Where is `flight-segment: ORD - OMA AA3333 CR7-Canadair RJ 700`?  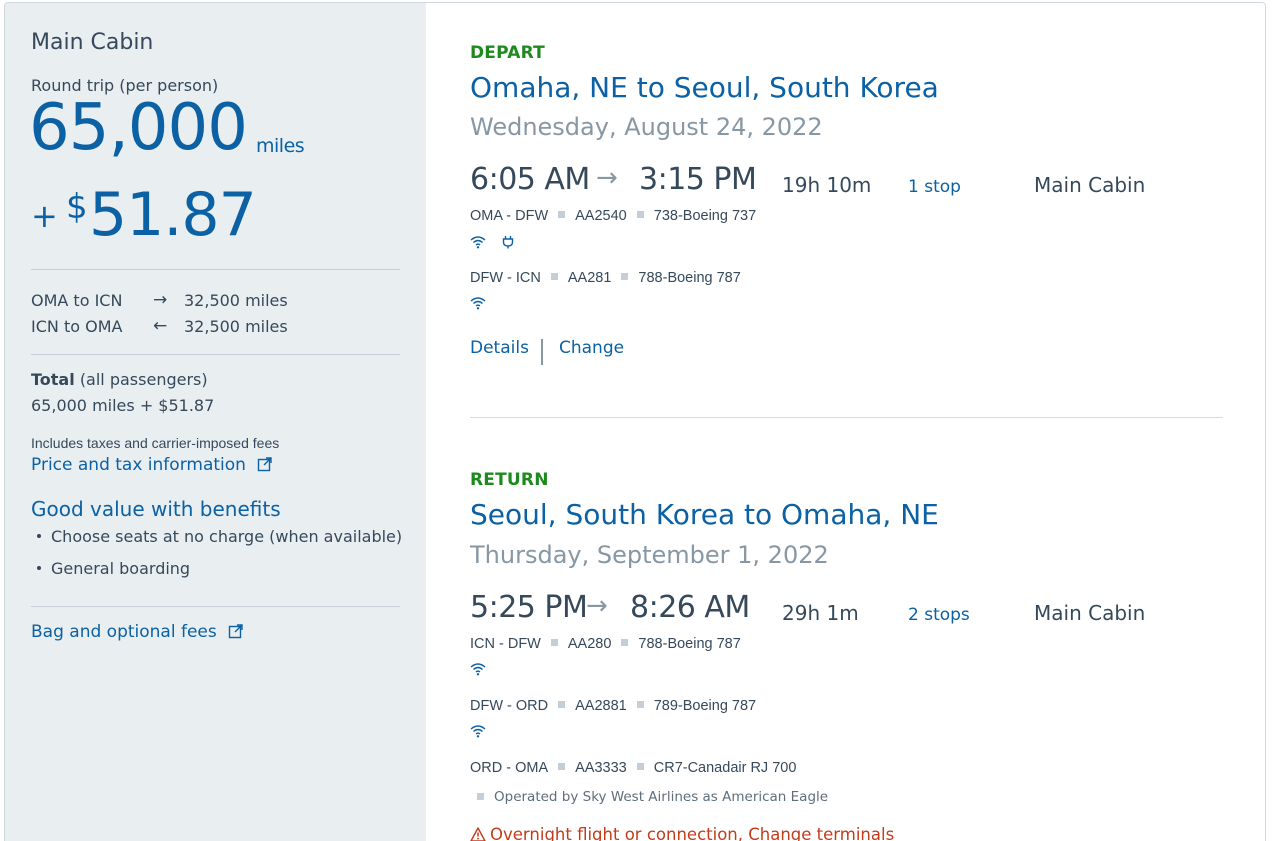 flight-segment: ORD - OMA AA3333 CR7-Canadair RJ 700 is located at coordinates (633, 768).